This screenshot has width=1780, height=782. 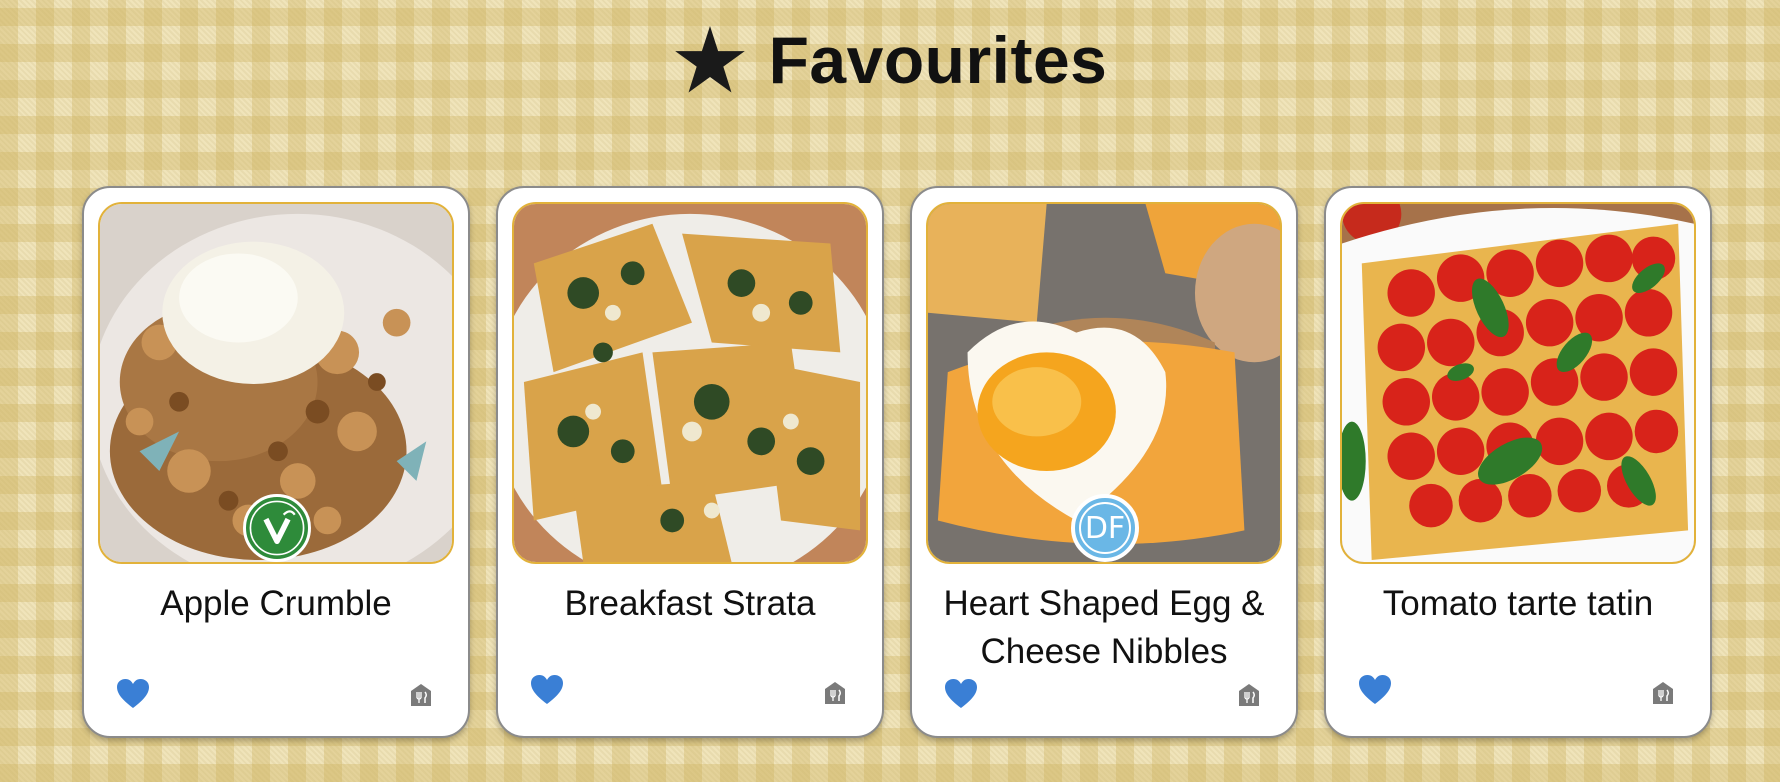 What do you see at coordinates (1104, 383) in the screenshot?
I see `recipe-photo: DF` at bounding box center [1104, 383].